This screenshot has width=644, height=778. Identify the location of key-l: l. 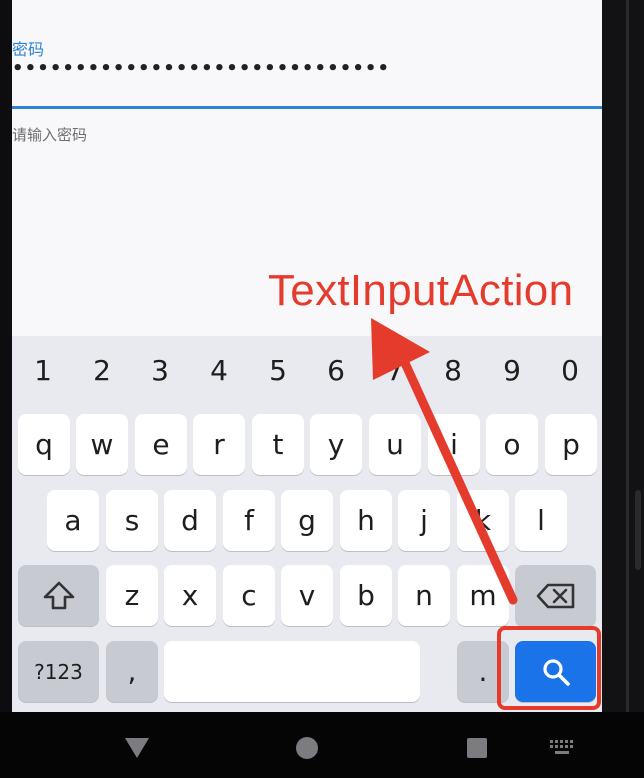
(541, 520).